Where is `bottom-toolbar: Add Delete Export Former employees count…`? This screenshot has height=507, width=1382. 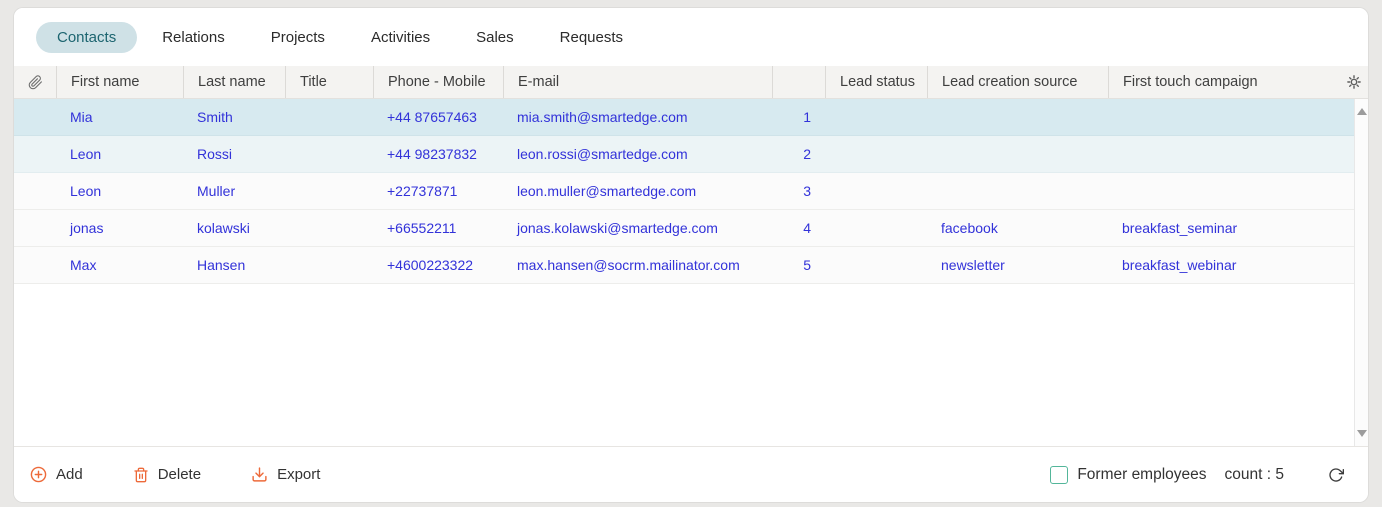
bottom-toolbar: Add Delete Export Former employees count… is located at coordinates (691, 474).